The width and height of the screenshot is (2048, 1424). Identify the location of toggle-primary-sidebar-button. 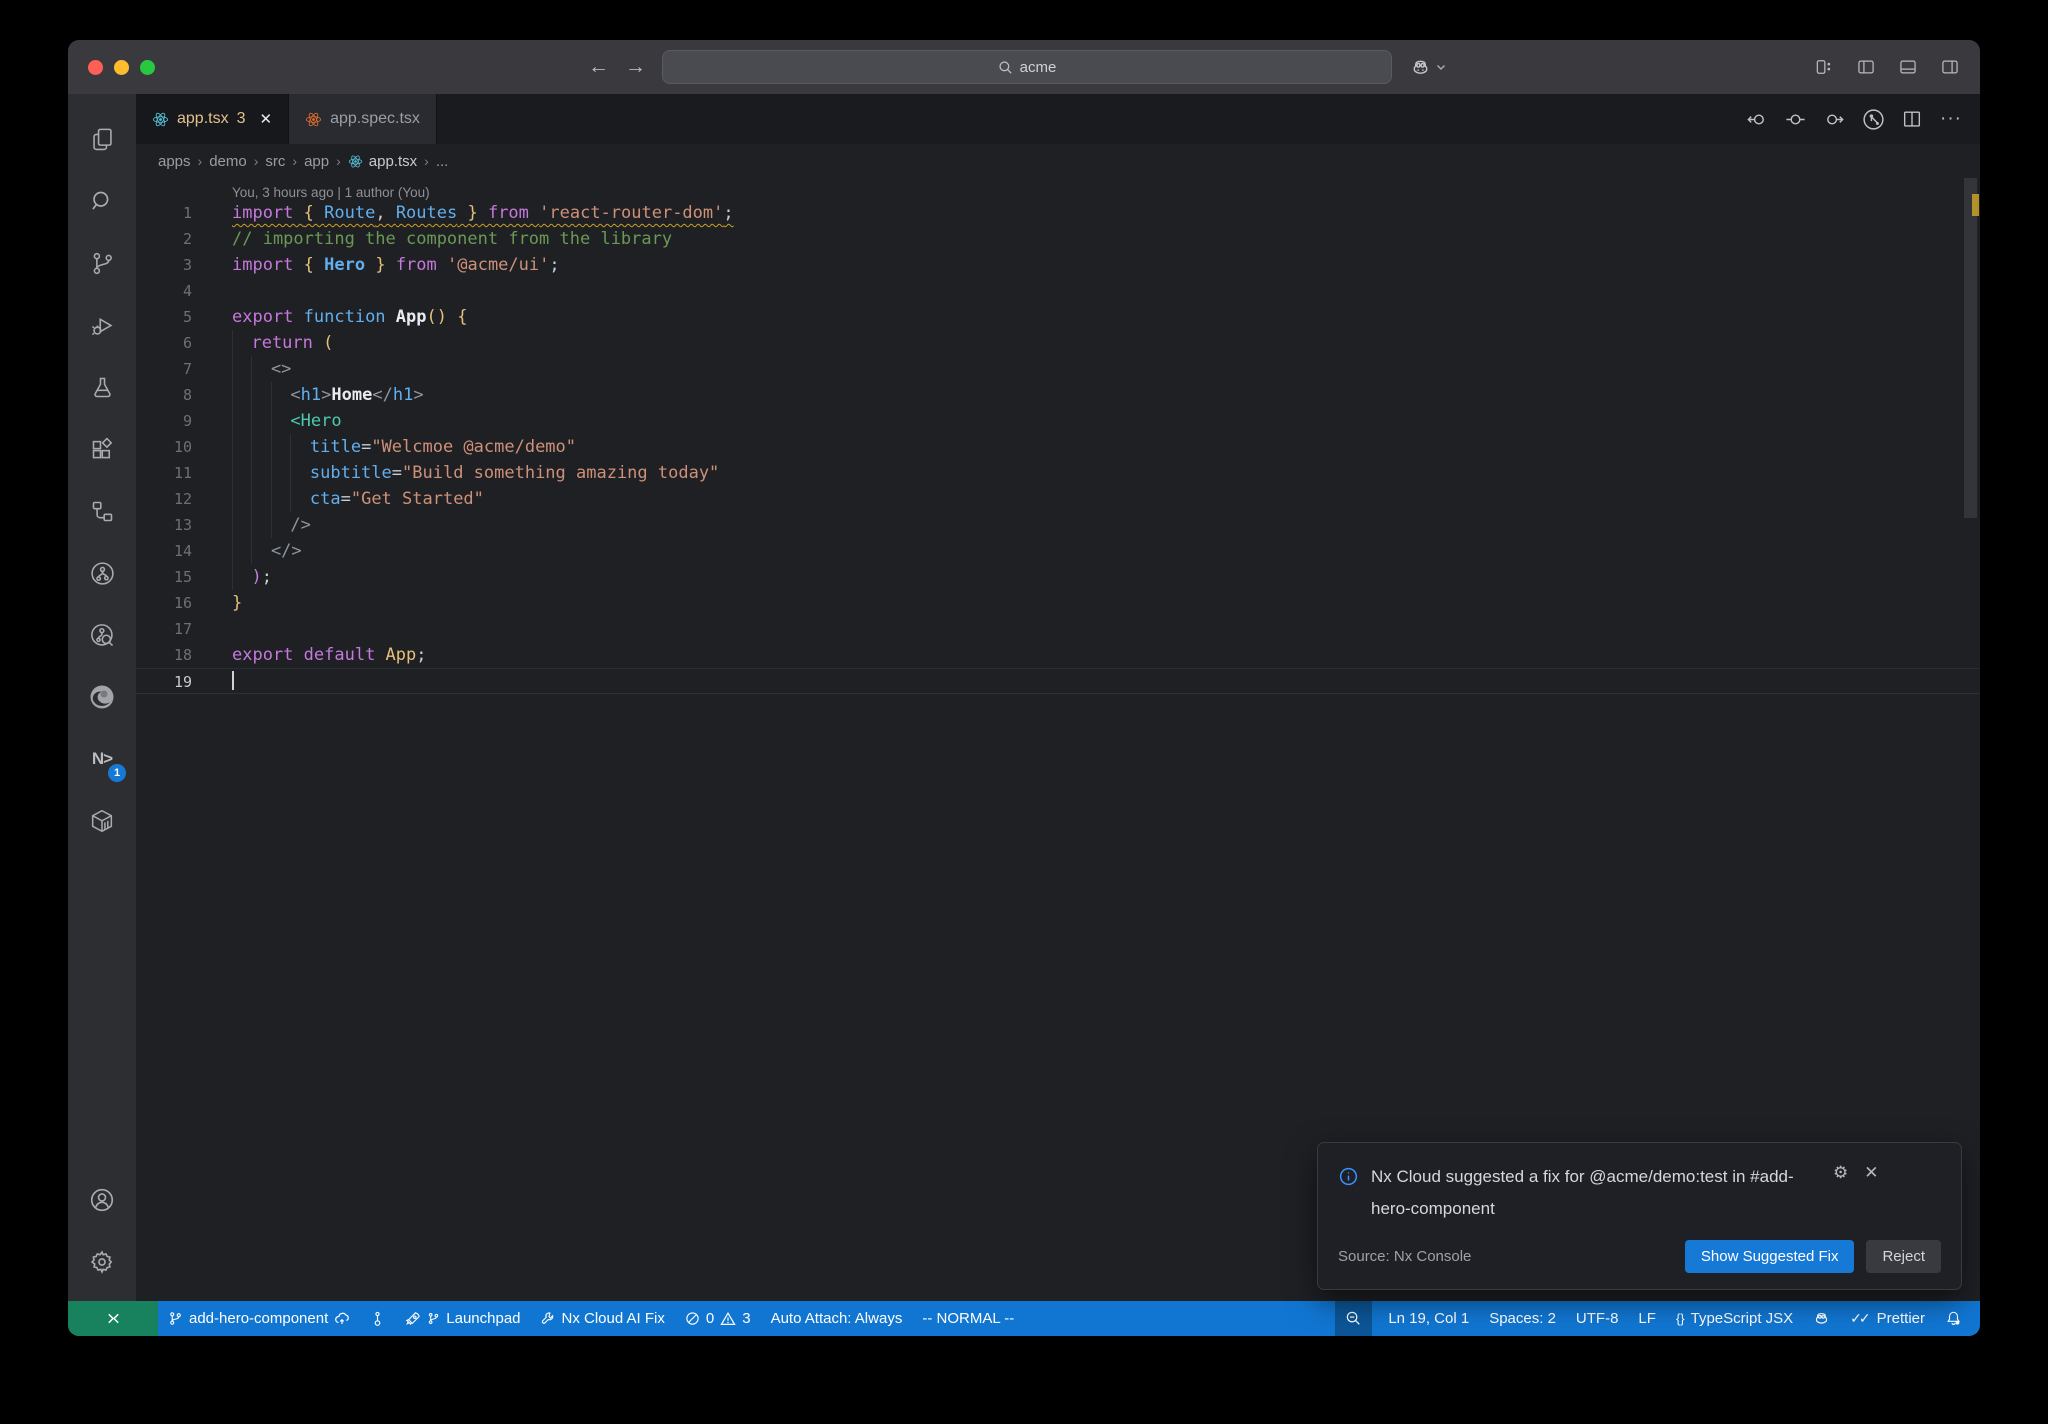
(1866, 67).